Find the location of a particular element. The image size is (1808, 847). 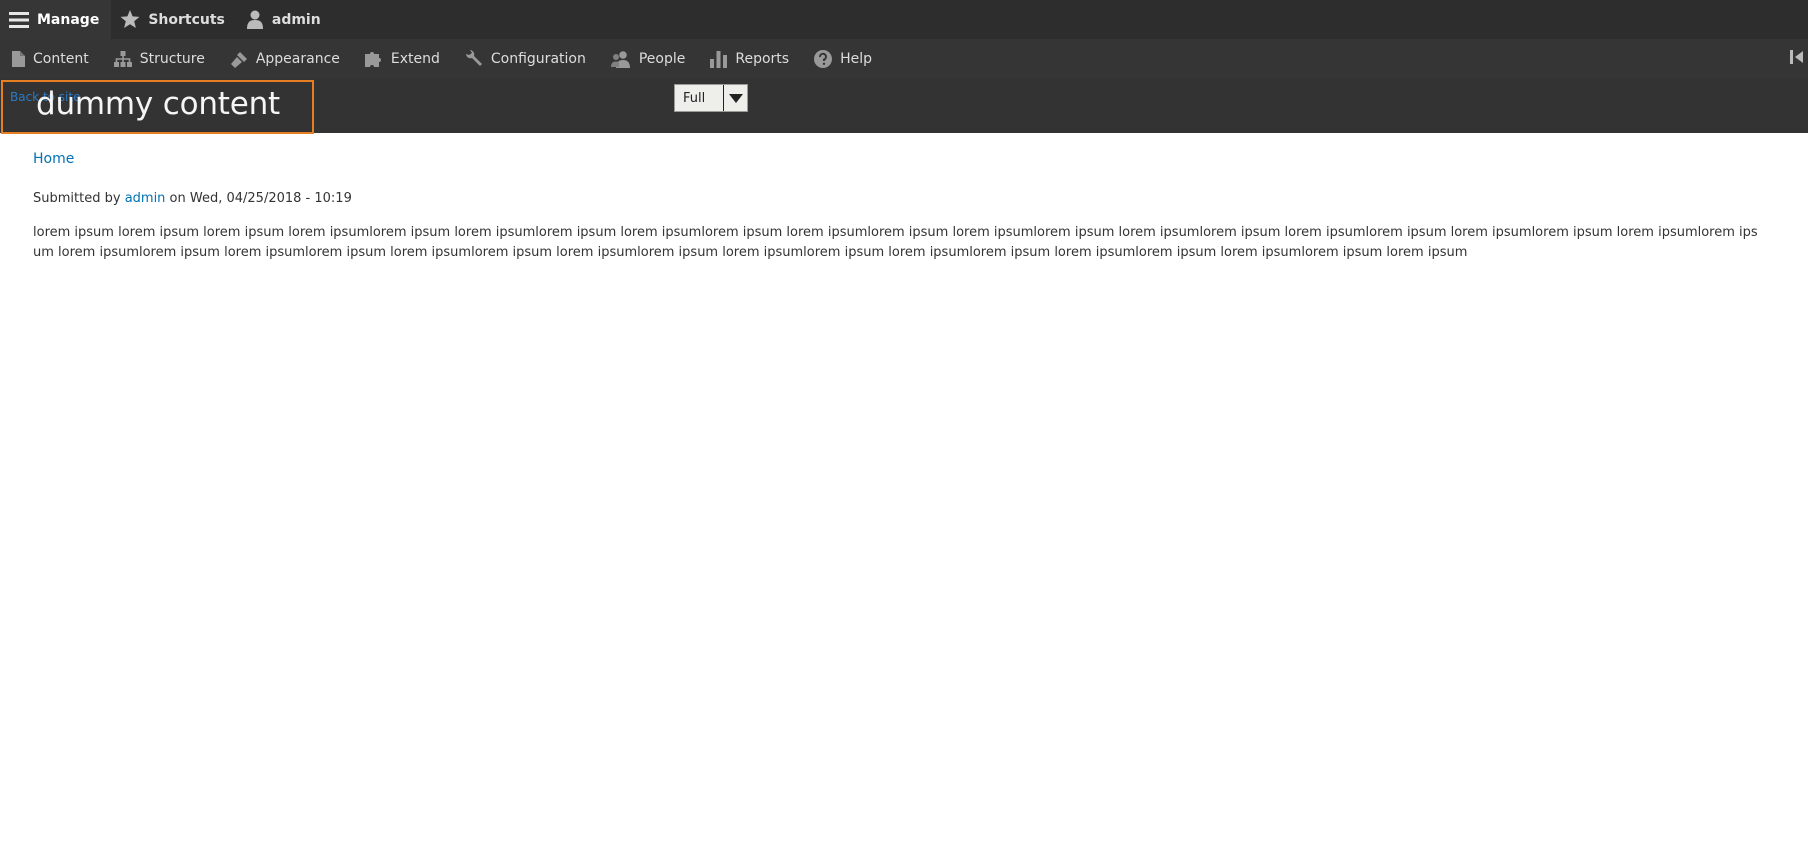

menu-item-label: Structure is located at coordinates (172, 59).